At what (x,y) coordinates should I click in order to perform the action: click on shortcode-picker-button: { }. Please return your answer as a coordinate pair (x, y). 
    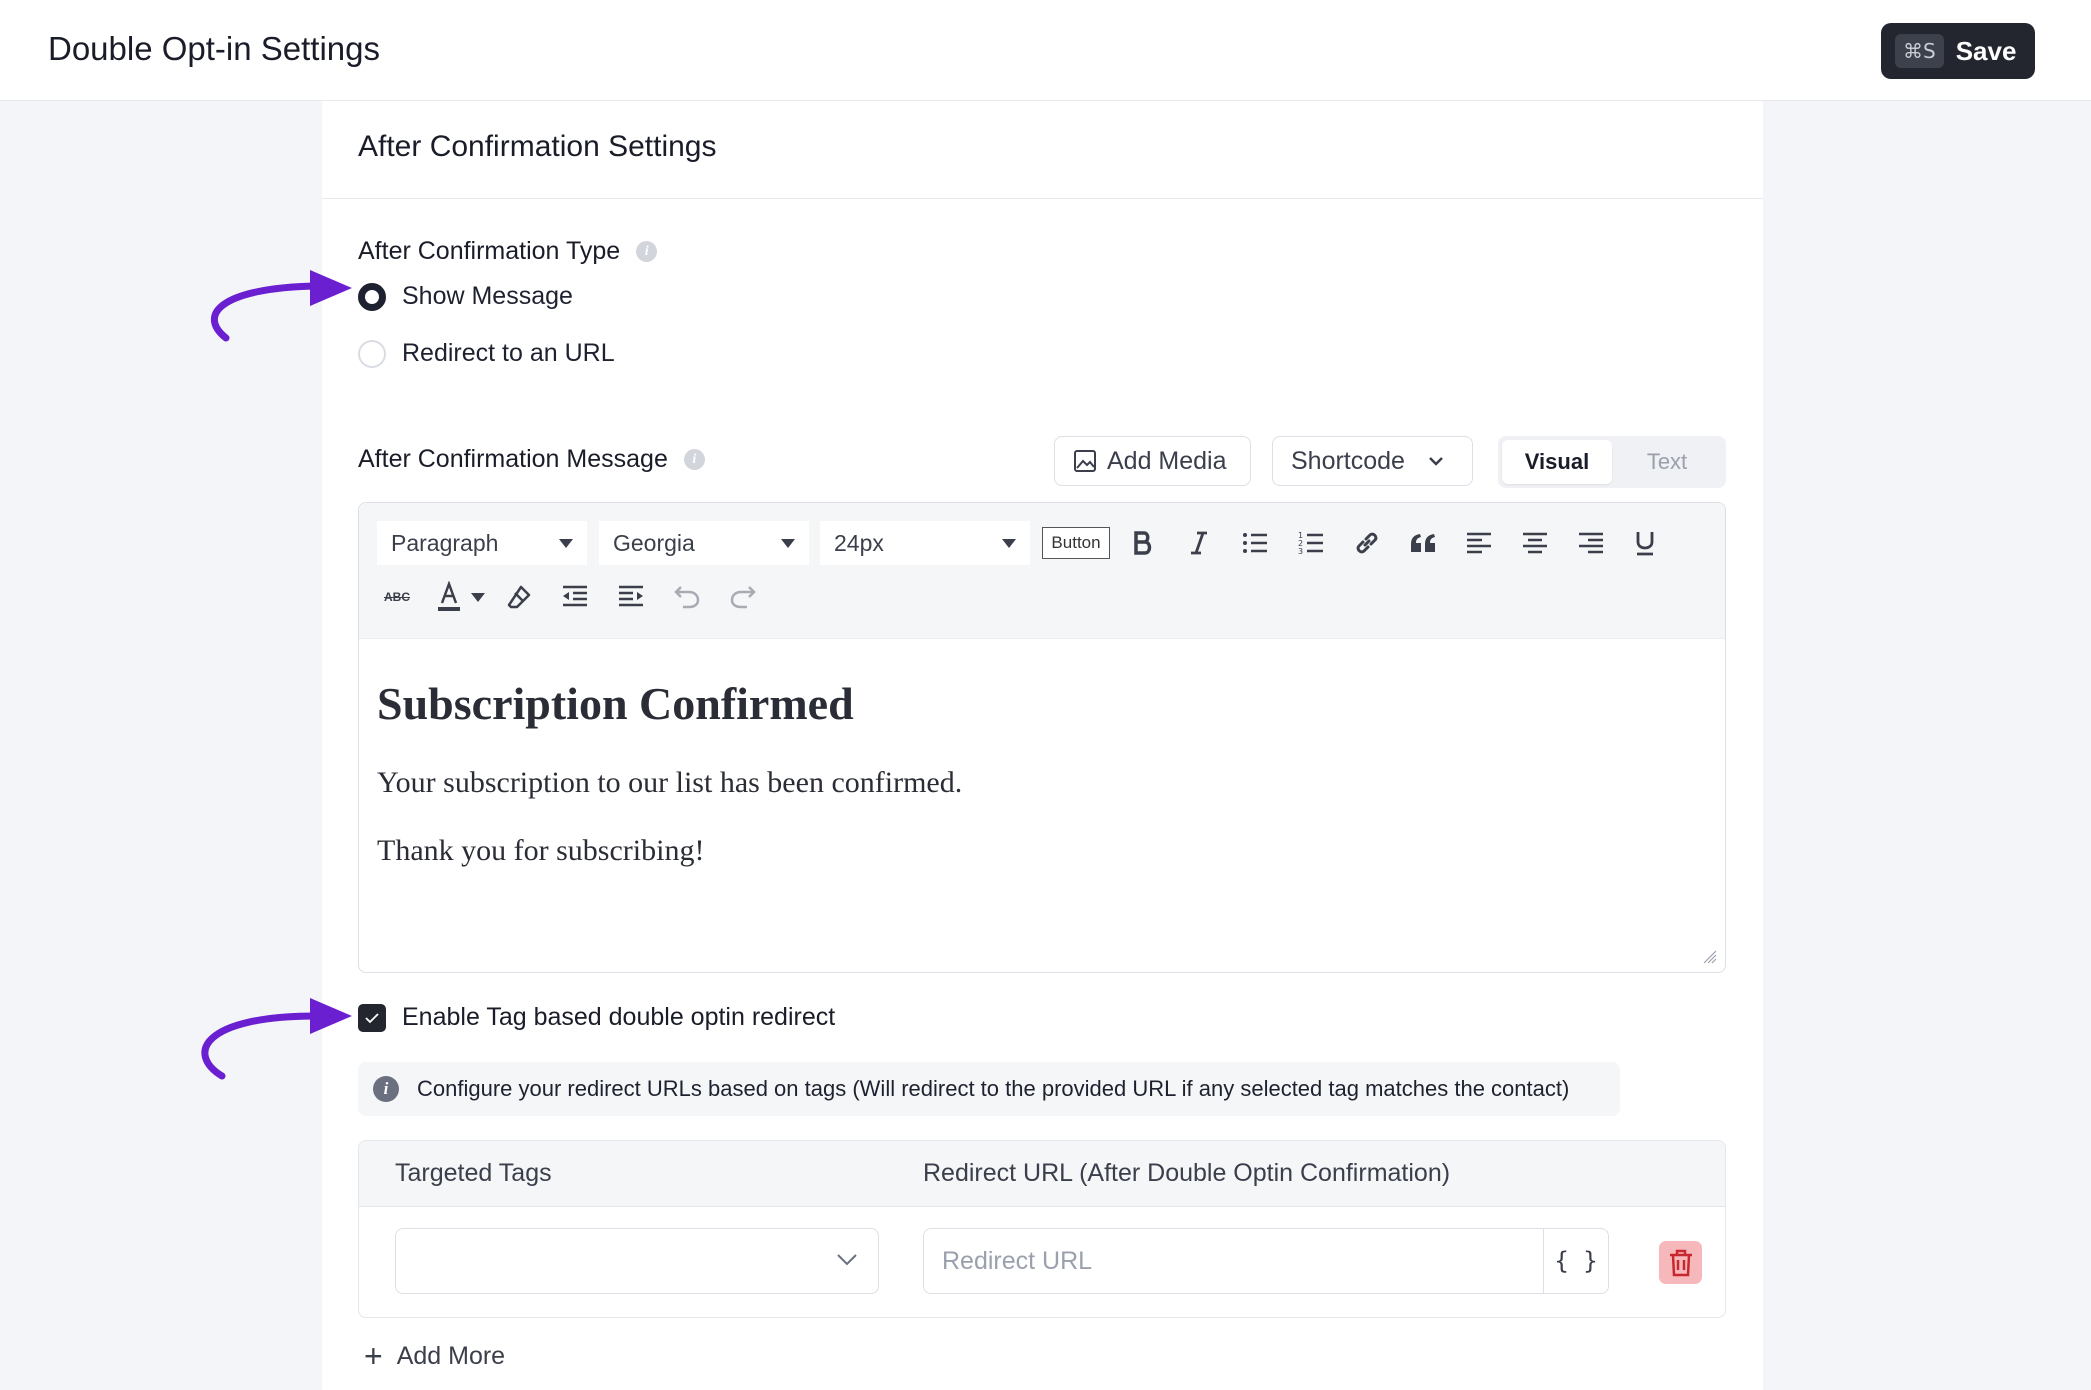
    Looking at the image, I should click on (1576, 1261).